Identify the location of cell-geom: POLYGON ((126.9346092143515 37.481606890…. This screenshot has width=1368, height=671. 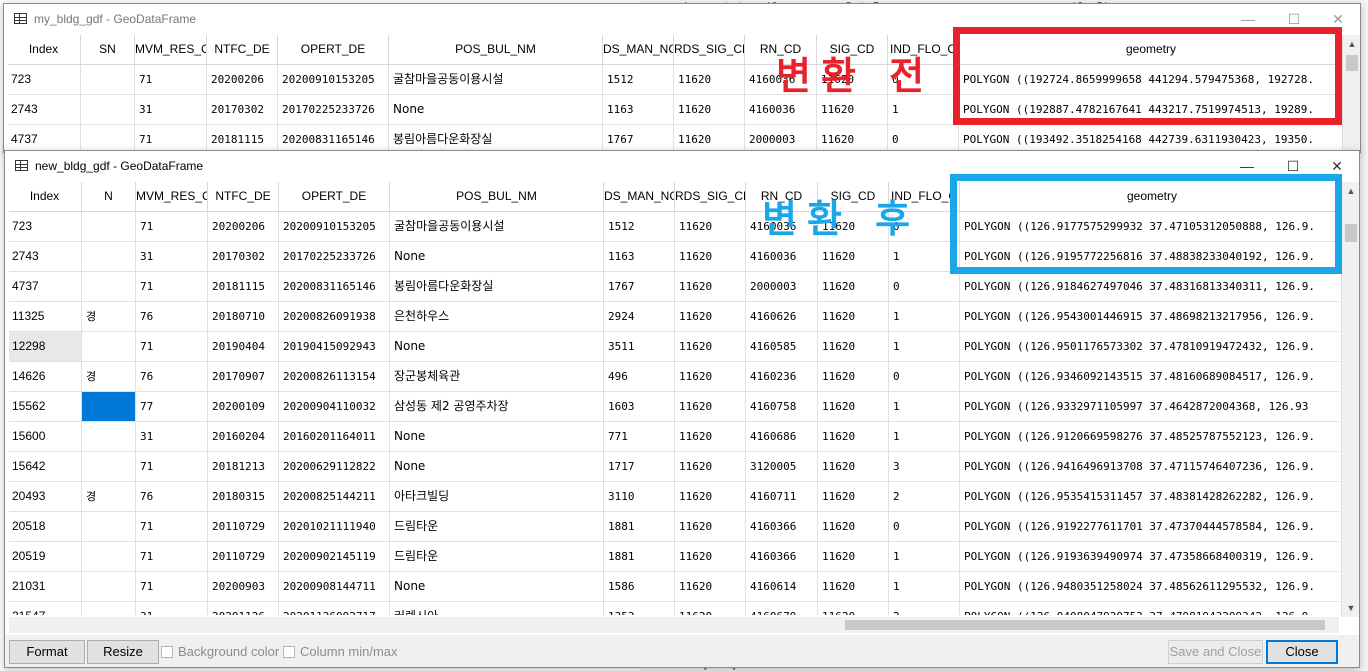
(1149, 377).